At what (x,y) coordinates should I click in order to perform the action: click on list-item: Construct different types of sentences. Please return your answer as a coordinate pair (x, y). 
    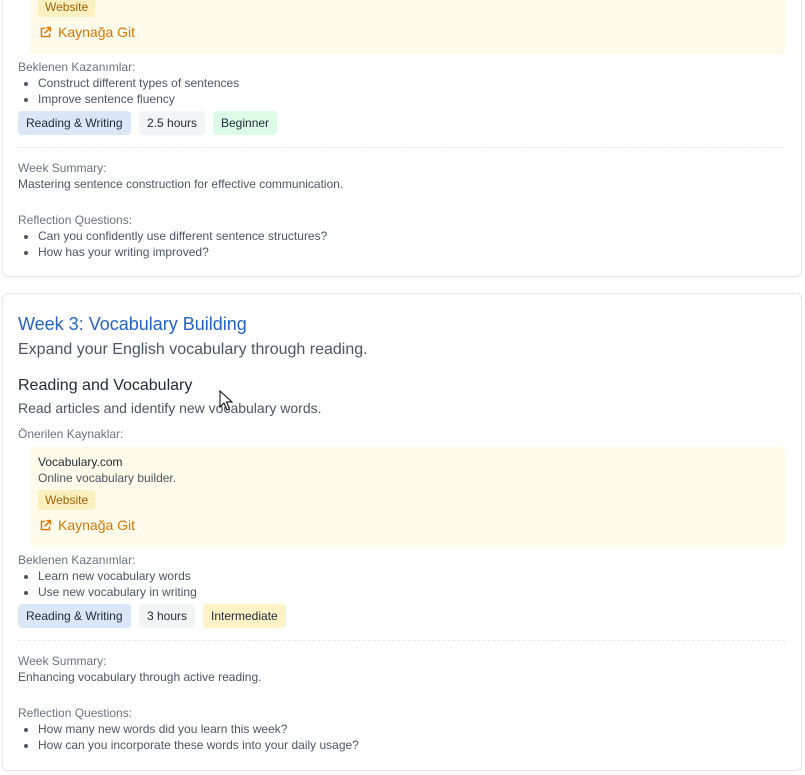
    Looking at the image, I should click on (138, 83).